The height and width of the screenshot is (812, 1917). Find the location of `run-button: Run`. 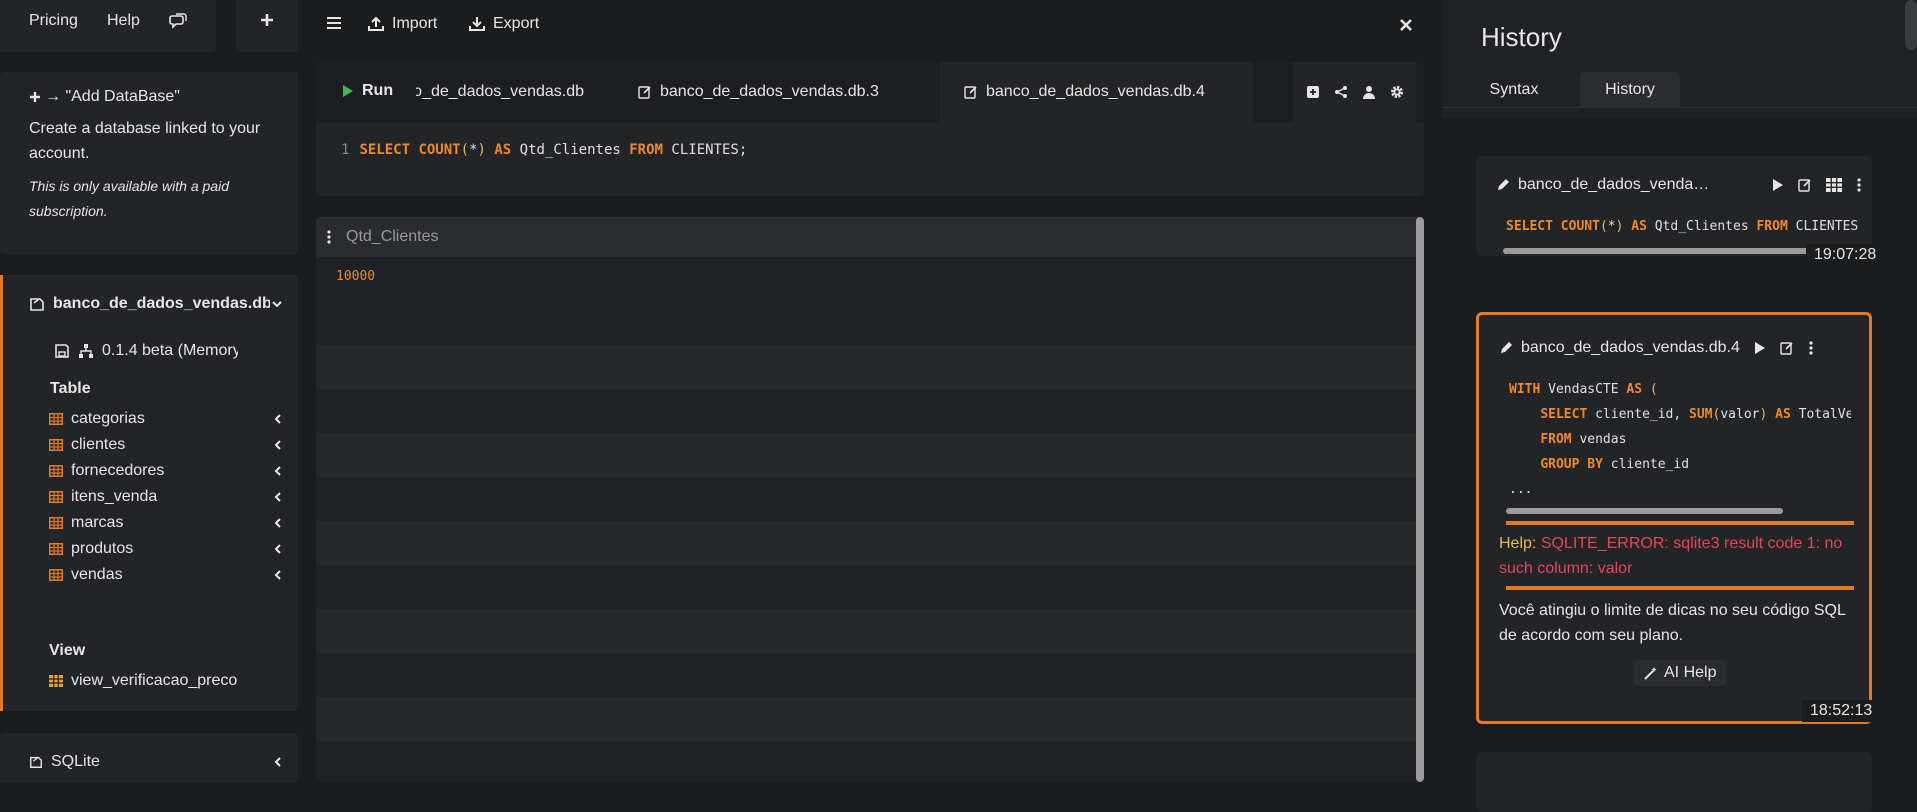

run-button: Run is located at coordinates (367, 91).